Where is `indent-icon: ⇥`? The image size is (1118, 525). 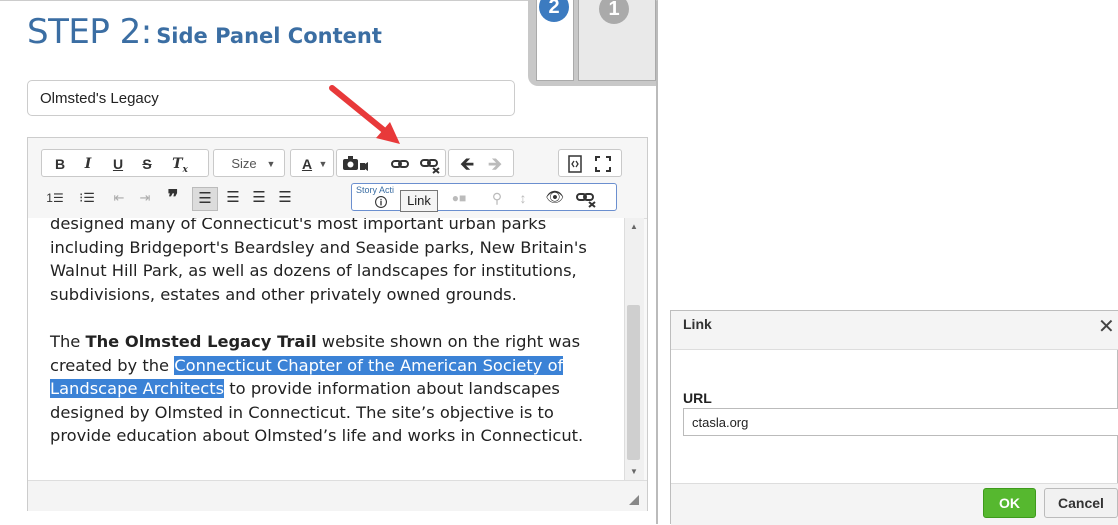 indent-icon: ⇥ is located at coordinates (145, 198).